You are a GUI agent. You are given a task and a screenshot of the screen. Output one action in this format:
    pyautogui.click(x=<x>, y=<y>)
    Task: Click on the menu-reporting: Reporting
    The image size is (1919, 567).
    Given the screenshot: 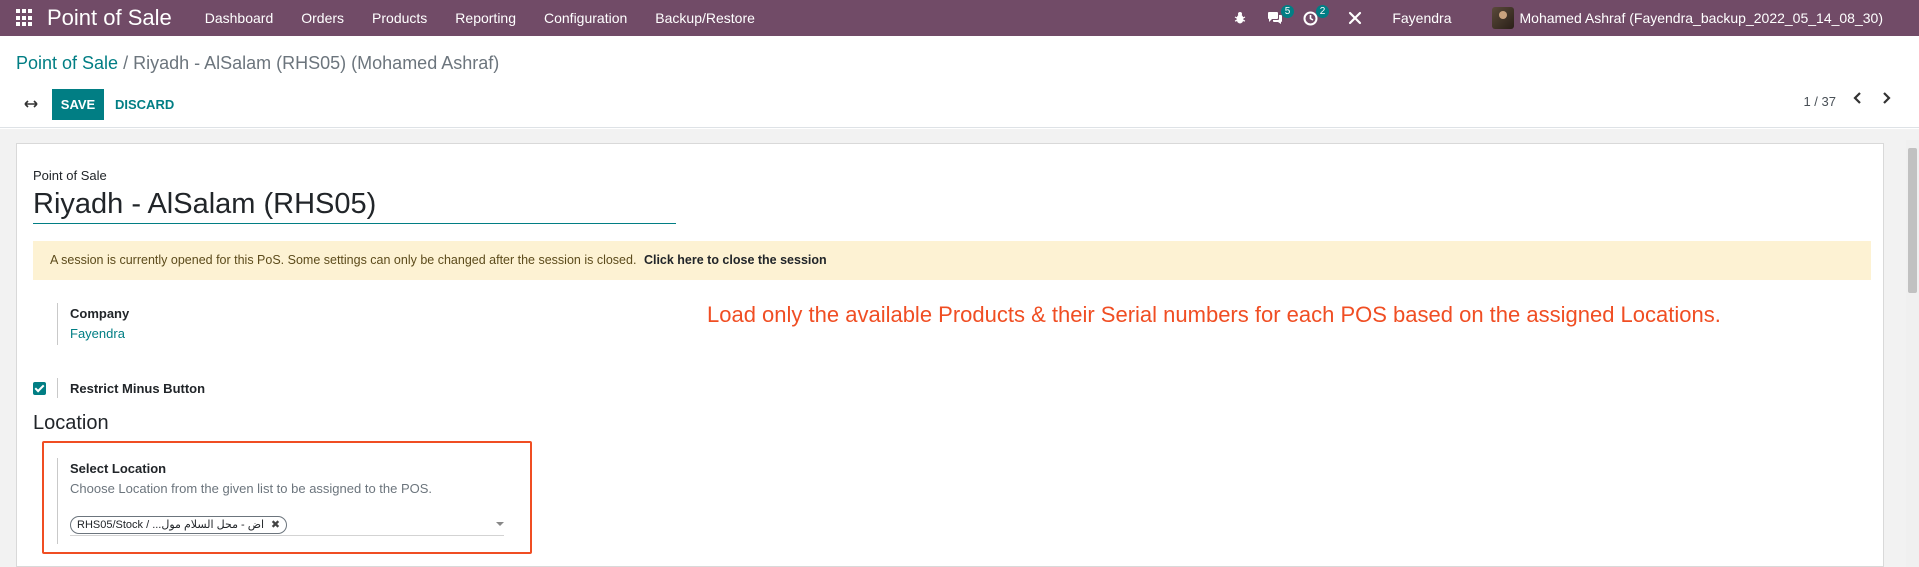 What is the action you would take?
    pyautogui.click(x=485, y=18)
    